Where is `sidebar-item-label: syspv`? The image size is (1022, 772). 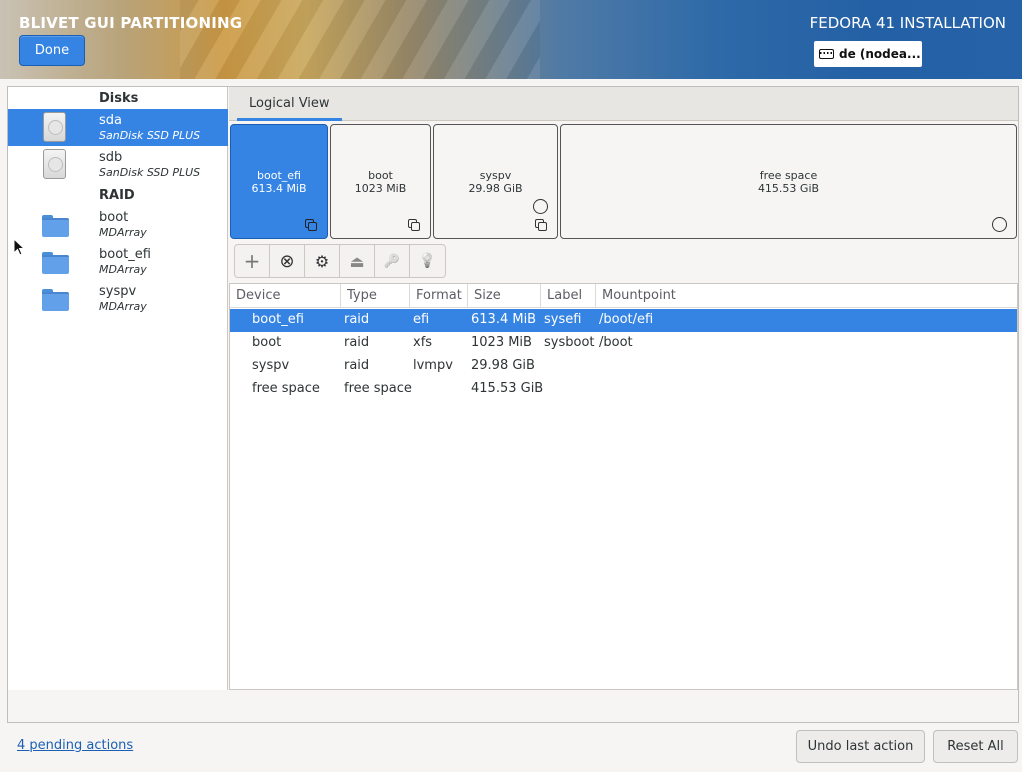 sidebar-item-label: syspv is located at coordinates (118, 291).